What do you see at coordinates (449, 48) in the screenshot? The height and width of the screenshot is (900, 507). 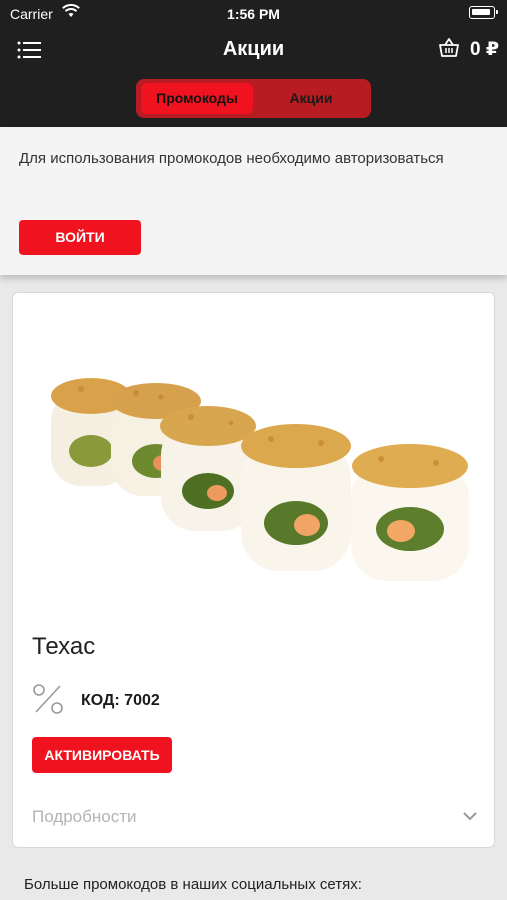 I see `basket-icon` at bounding box center [449, 48].